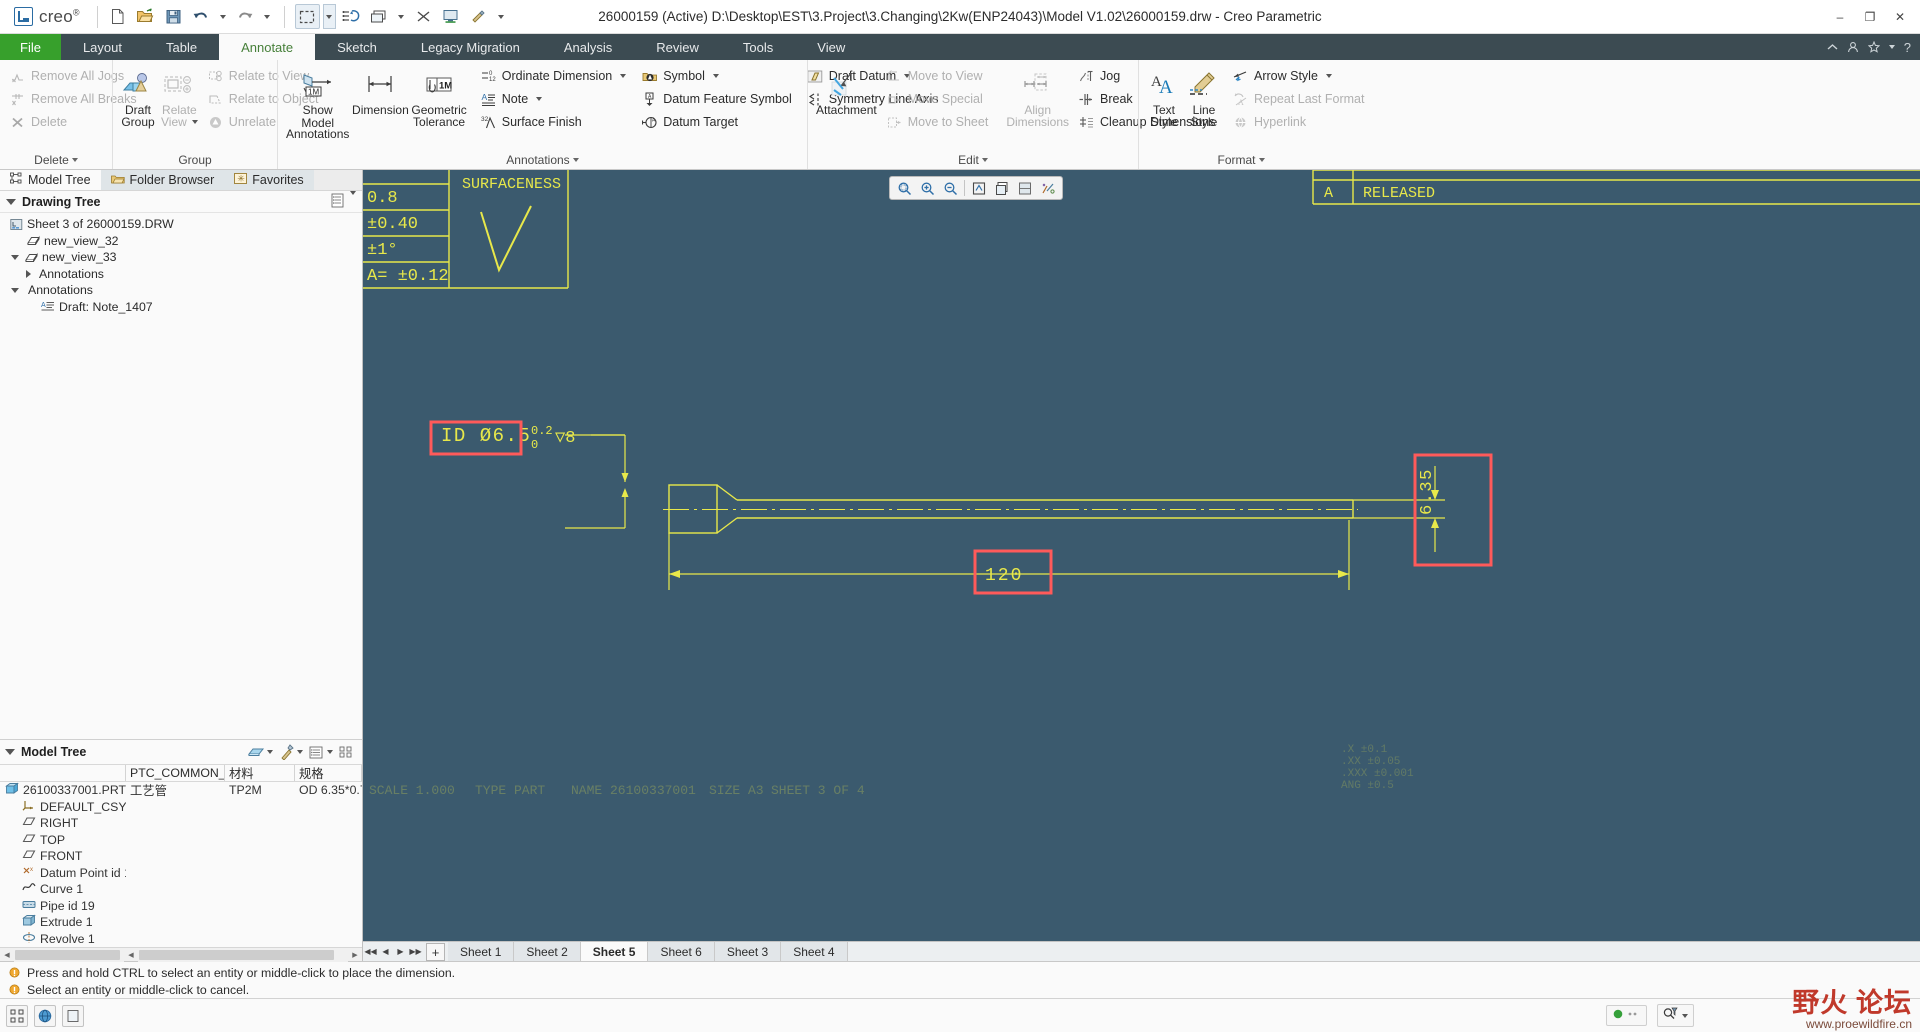 The image size is (1920, 1032). Describe the element at coordinates (1025, 188) in the screenshot. I see `display-style-icon` at that location.